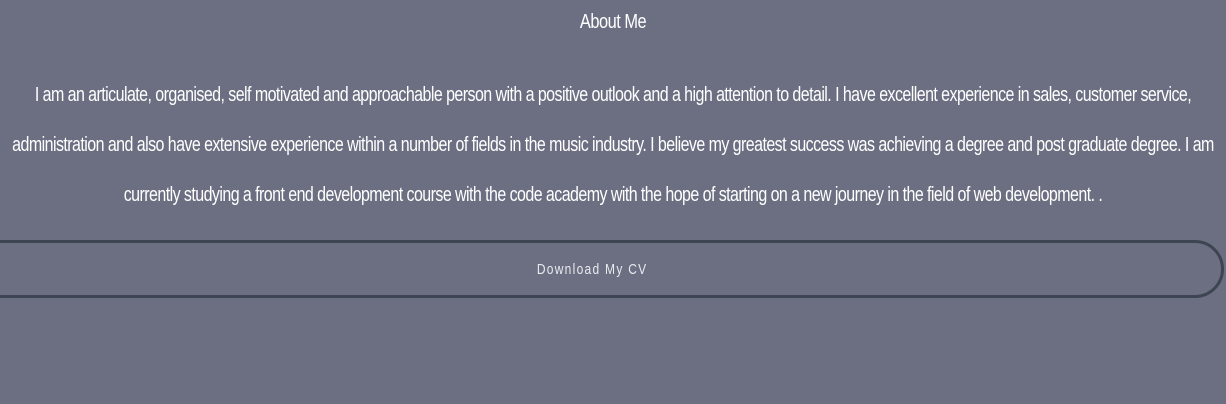 This screenshot has height=404, width=1226. Describe the element at coordinates (592, 269) in the screenshot. I see `download-cv-label: Download My CV` at that location.